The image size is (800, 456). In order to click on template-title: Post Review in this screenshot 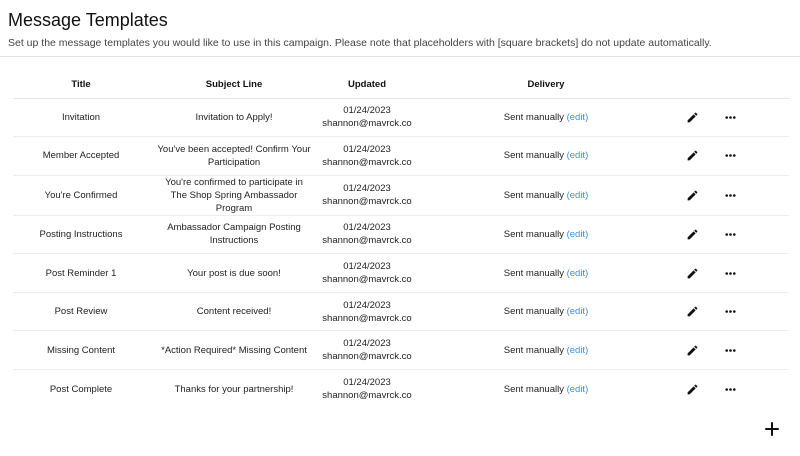, I will do `click(81, 312)`.